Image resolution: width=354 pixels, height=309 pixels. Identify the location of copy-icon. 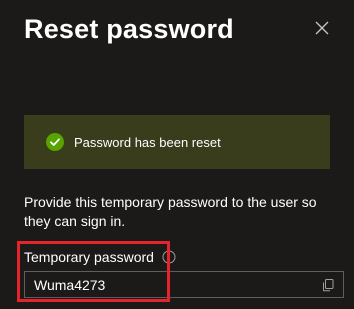
(328, 285).